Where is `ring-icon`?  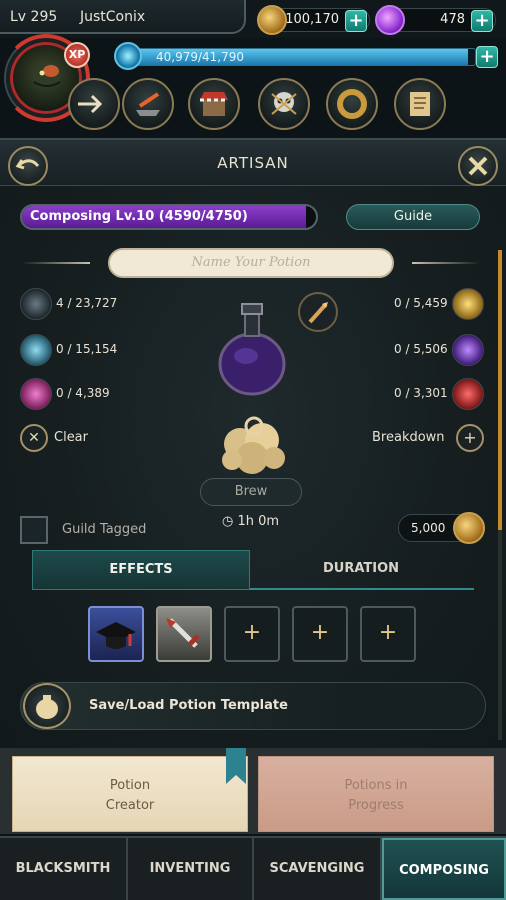
ring-icon is located at coordinates (352, 104).